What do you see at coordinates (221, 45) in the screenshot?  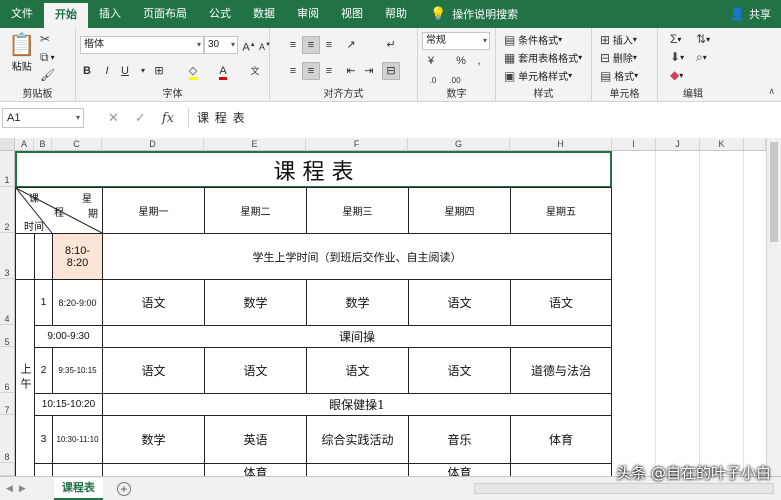 I see `font-size-combo: 30 ▾` at bounding box center [221, 45].